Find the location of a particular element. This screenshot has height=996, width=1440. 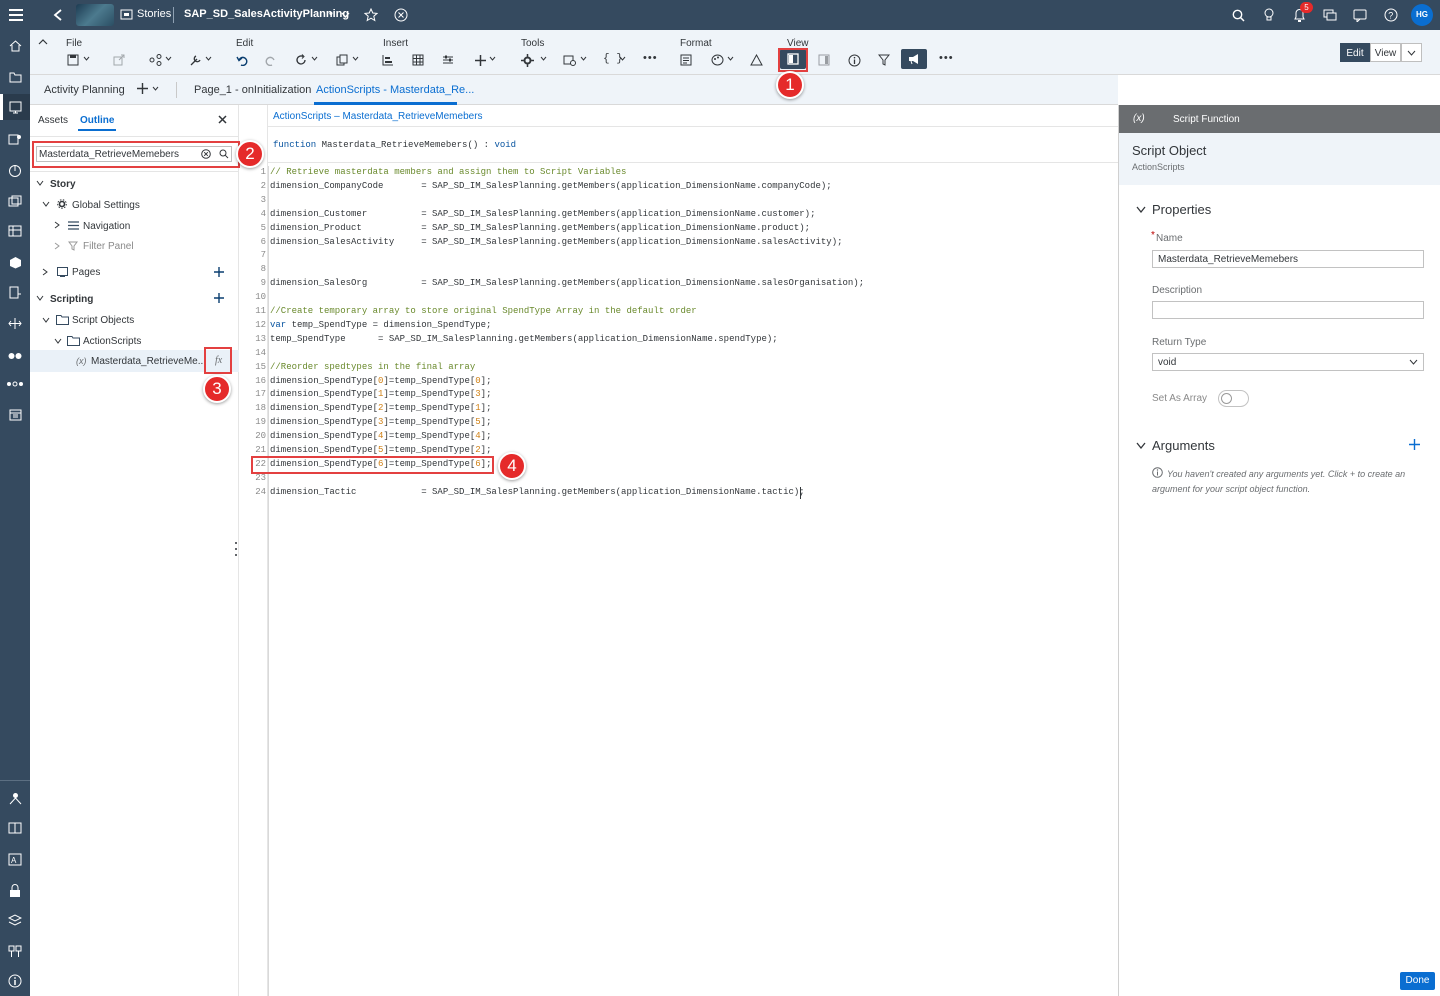

resize-handle is located at coordinates (236, 549).